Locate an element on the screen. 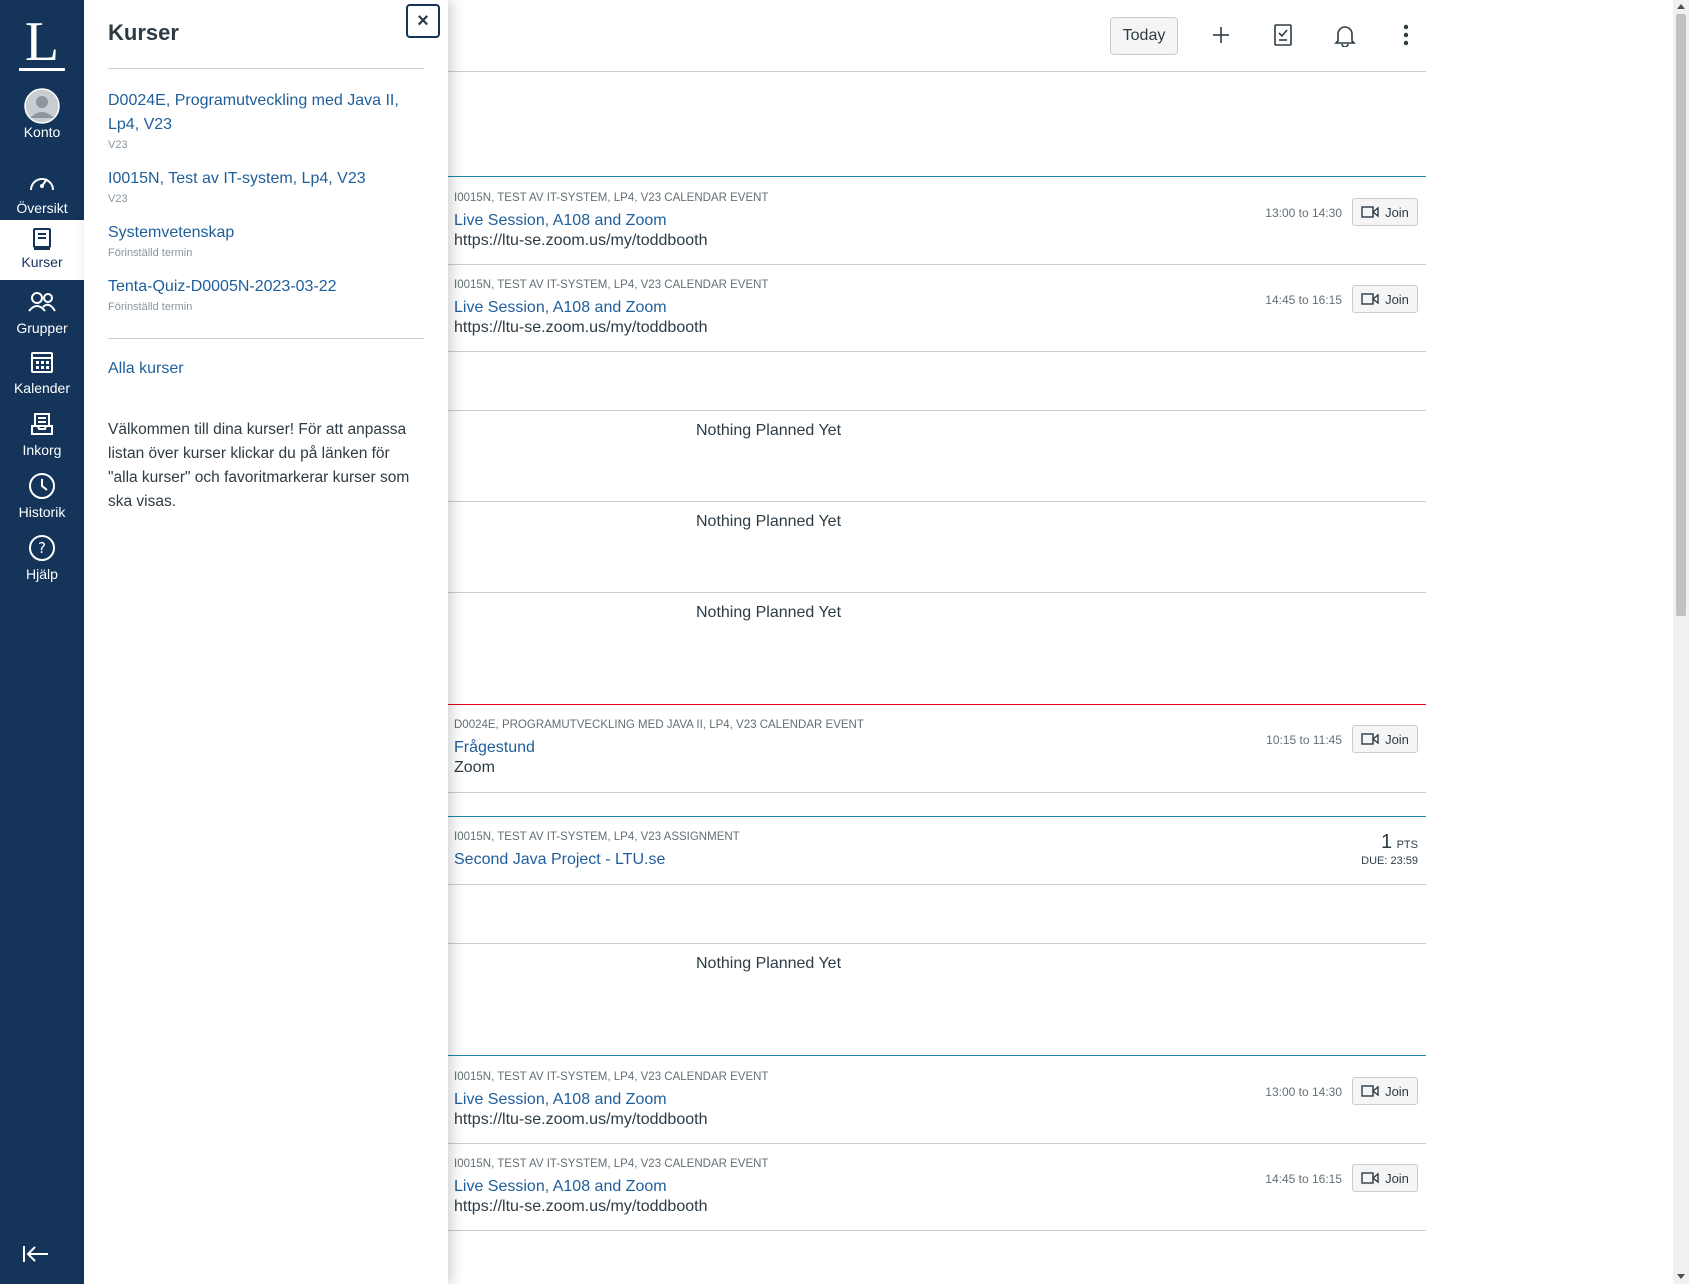 The image size is (1689, 1284). scroll-thumb is located at coordinates (1681, 315).